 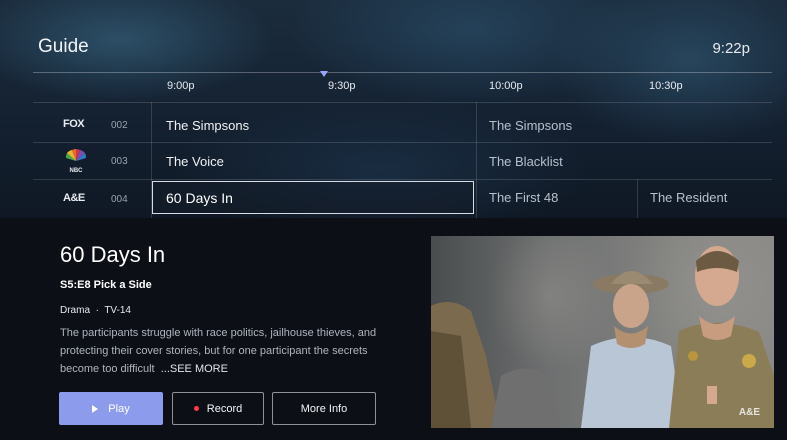 I want to click on timeslot-4: 10:30p, so click(x=666, y=86).